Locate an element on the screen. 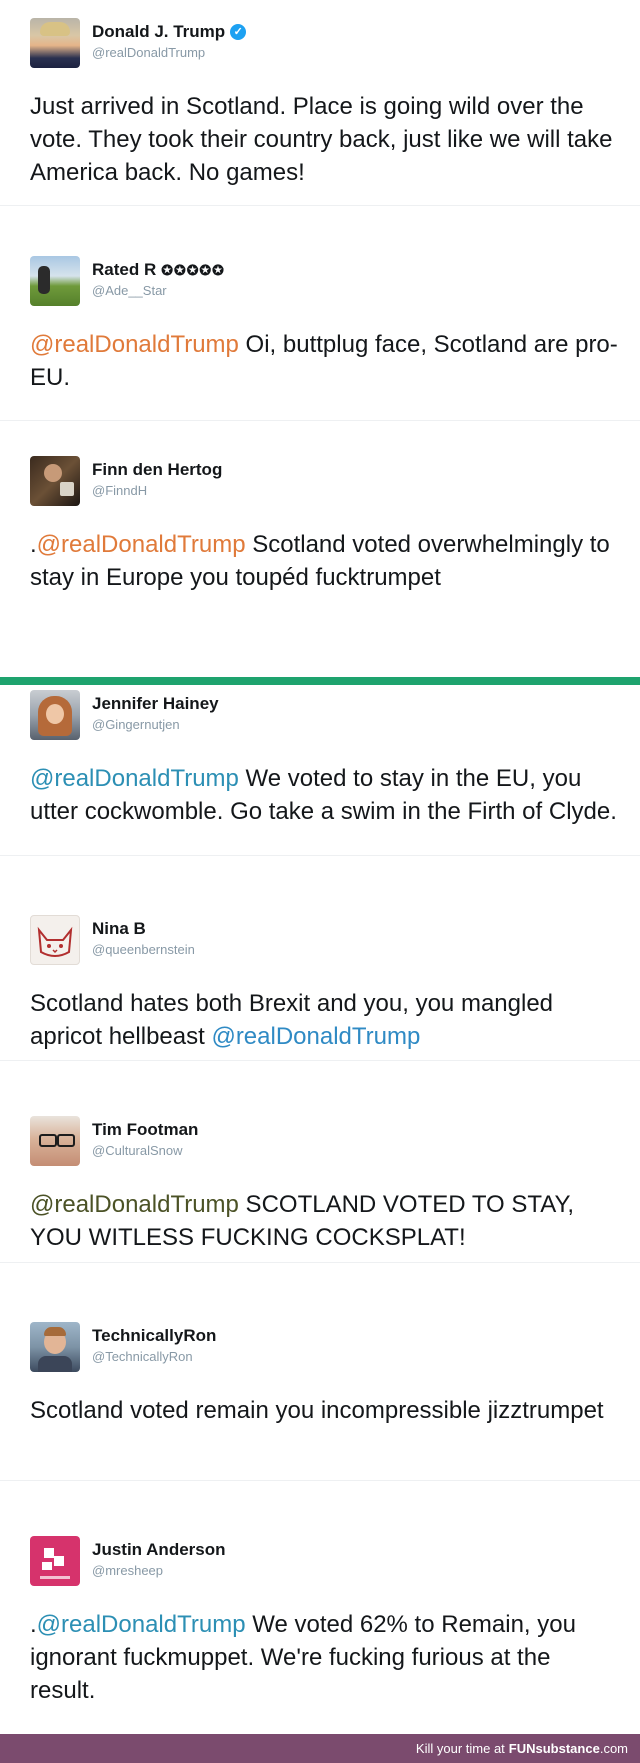 Image resolution: width=640 pixels, height=1763 pixels. author-name: TechnicallyRon is located at coordinates (154, 1336).